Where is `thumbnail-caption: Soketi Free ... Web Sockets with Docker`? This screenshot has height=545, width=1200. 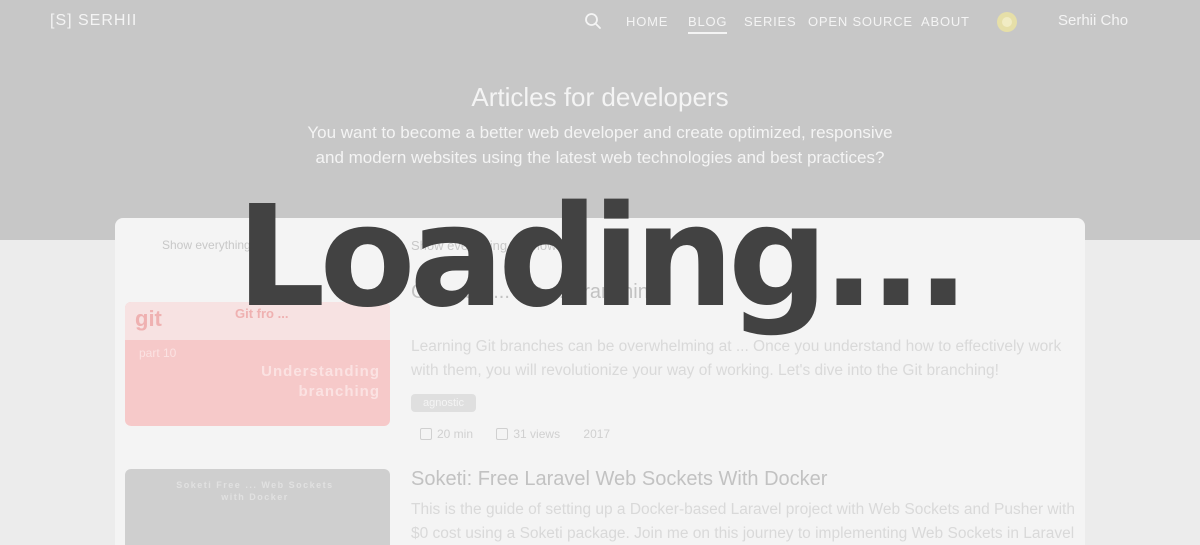 thumbnail-caption: Soketi Free ... Web Sockets with Docker is located at coordinates (255, 491).